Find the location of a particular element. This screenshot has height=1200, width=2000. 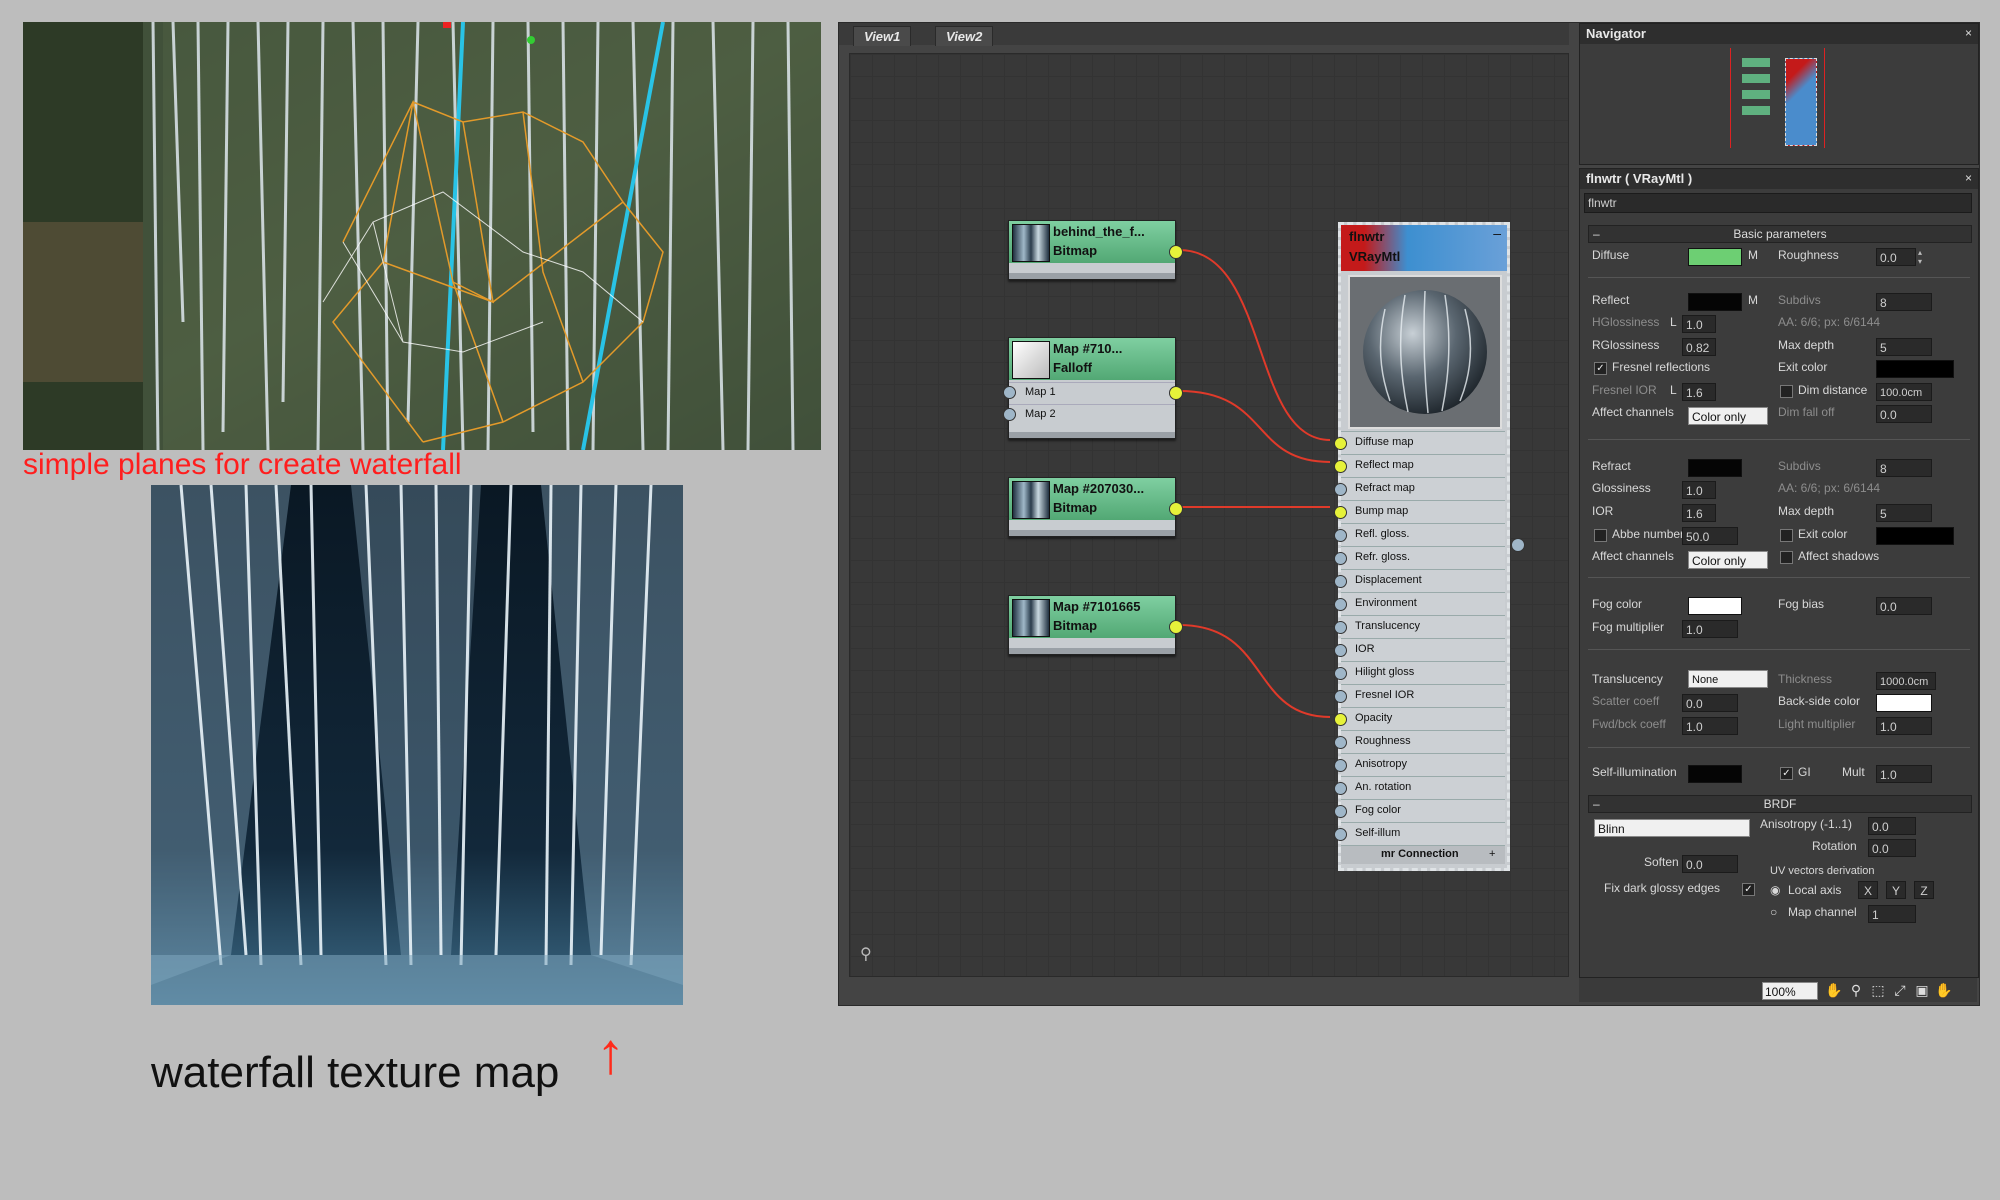

slot-refract-map: Refract map is located at coordinates (1419, 488).